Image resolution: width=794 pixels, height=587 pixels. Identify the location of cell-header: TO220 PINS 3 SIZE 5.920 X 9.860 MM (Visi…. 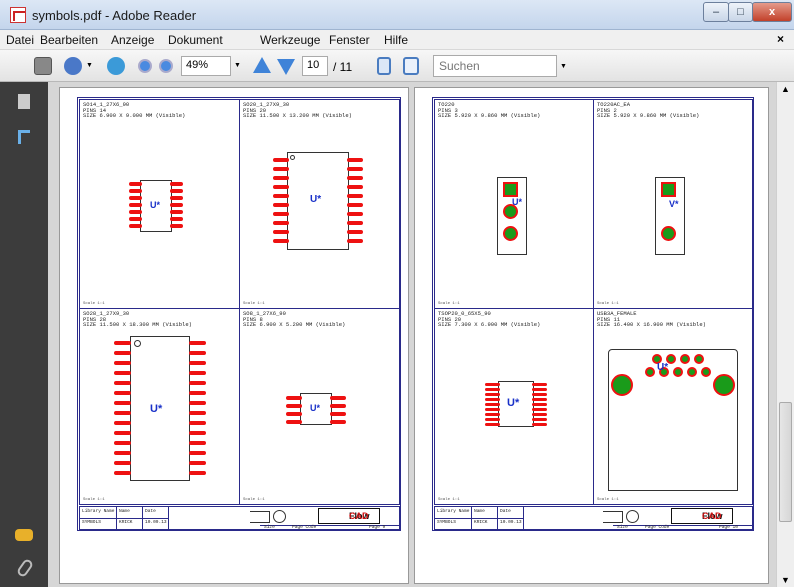
(489, 110).